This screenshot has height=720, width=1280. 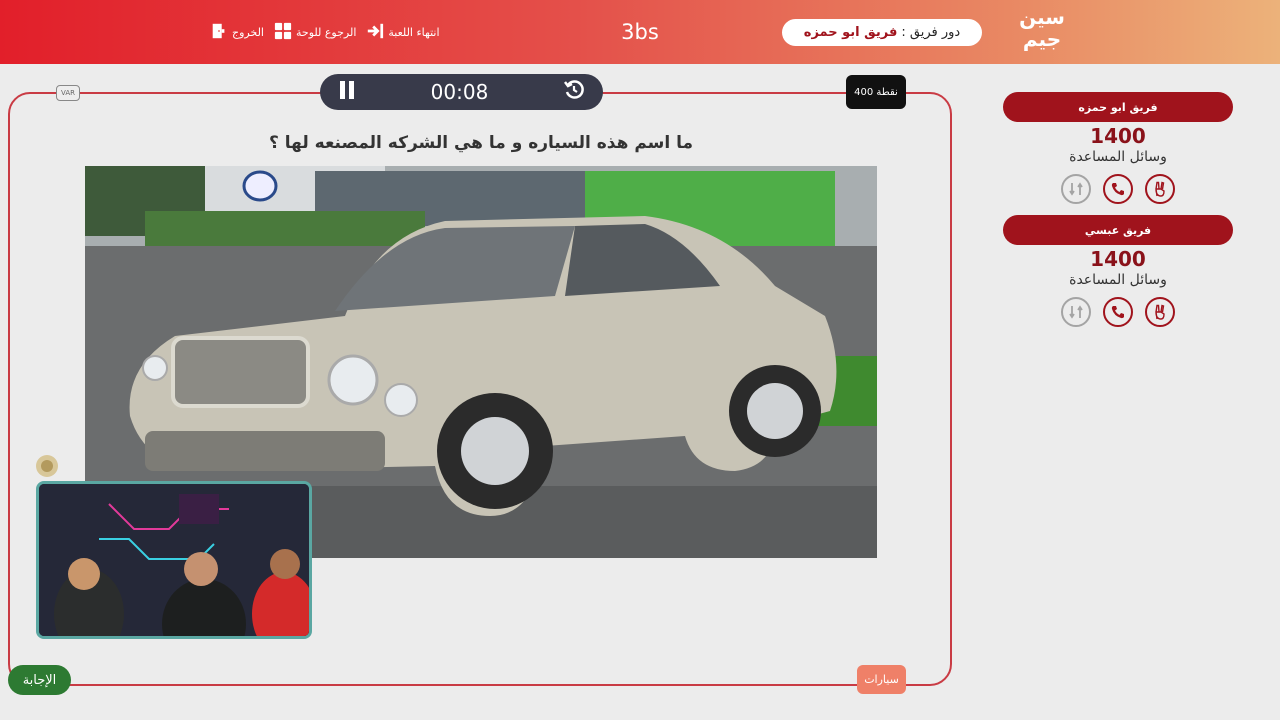 I want to click on exit-game-link: الخروج, so click(x=237, y=32).